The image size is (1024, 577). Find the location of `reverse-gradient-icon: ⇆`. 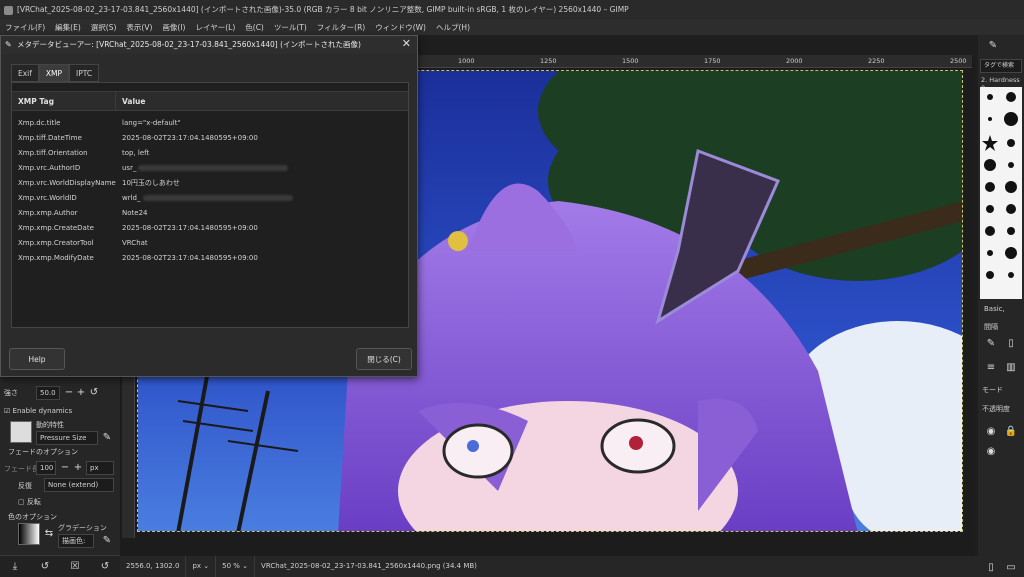

reverse-gradient-icon: ⇆ is located at coordinates (49, 534).